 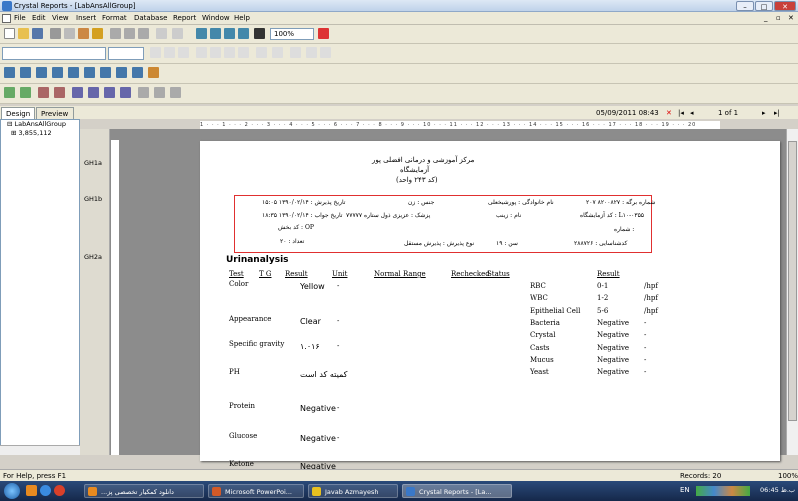 What do you see at coordinates (161, 33) in the screenshot?
I see `undo-icon` at bounding box center [161, 33].